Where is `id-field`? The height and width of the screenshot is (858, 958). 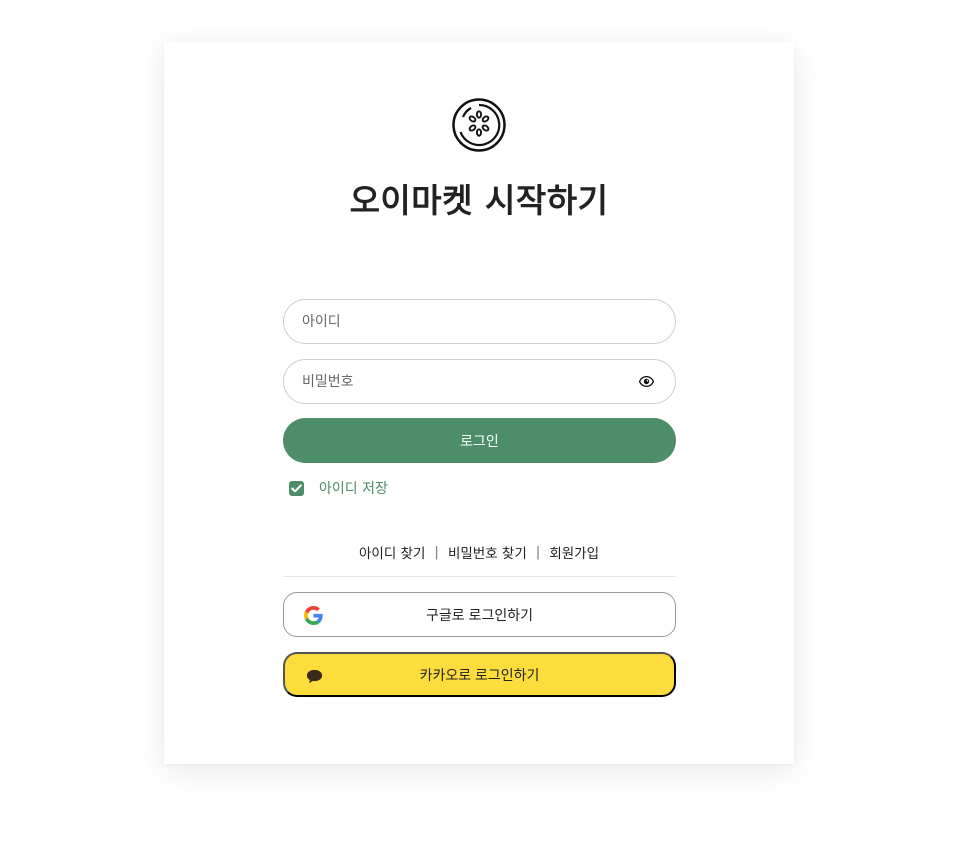
id-field is located at coordinates (479, 321).